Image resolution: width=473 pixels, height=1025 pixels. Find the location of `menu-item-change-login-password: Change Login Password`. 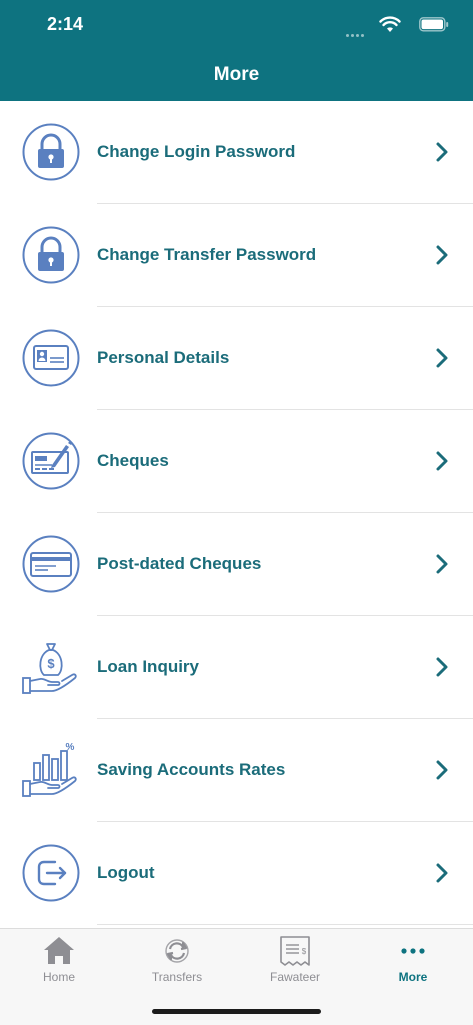

menu-item-change-login-password: Change Login Password is located at coordinates (236, 152).